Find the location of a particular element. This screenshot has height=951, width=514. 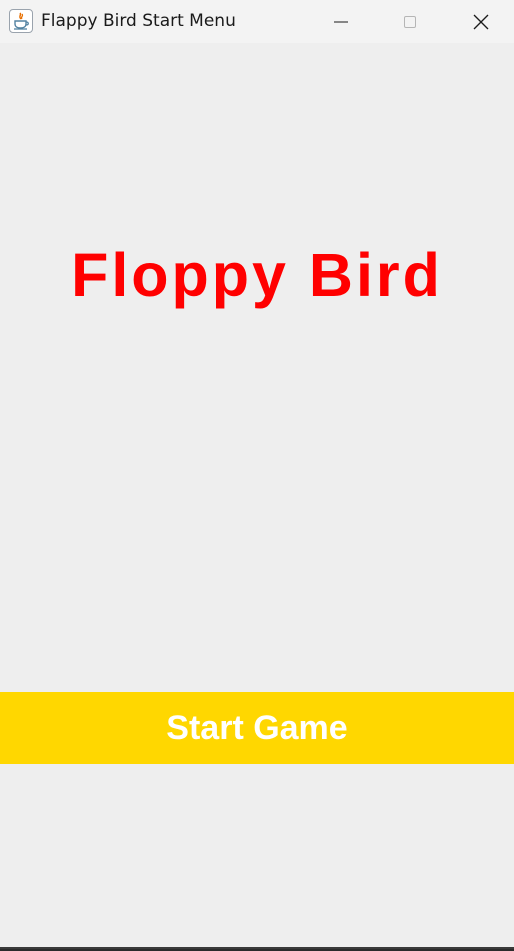

maximize-button is located at coordinates (410, 21).